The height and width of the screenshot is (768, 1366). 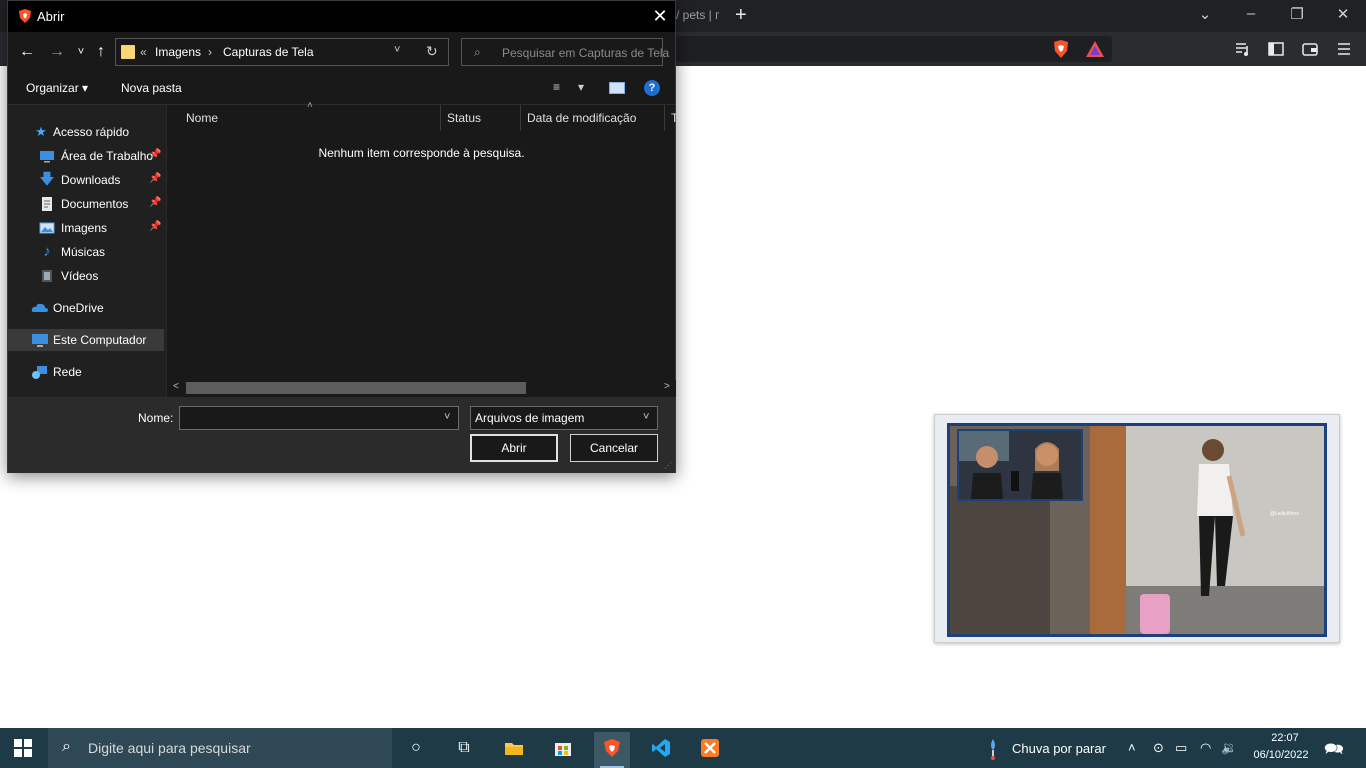 I want to click on dialog-close-button: ✕, so click(x=660, y=16).